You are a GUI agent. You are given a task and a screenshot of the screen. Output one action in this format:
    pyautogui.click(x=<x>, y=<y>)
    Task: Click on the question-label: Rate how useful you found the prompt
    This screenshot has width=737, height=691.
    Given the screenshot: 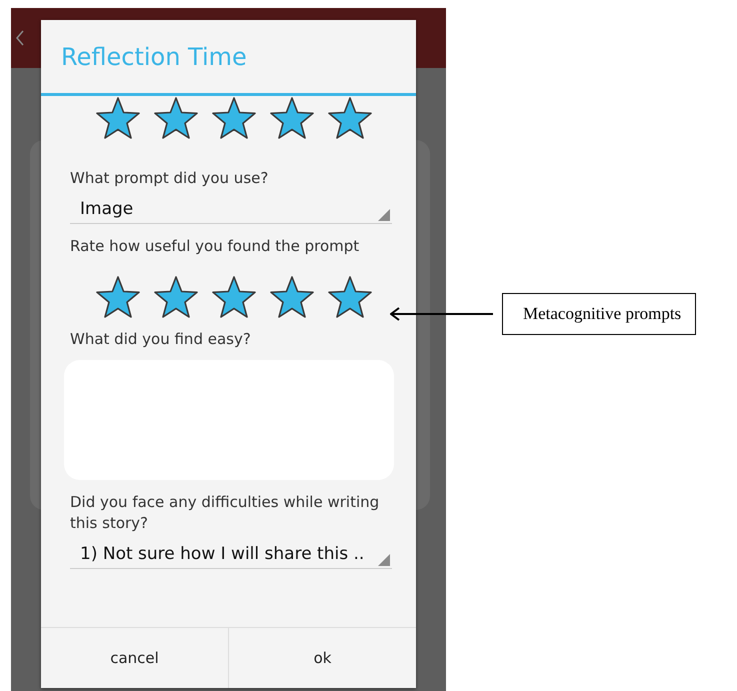 What is the action you would take?
    pyautogui.click(x=215, y=246)
    